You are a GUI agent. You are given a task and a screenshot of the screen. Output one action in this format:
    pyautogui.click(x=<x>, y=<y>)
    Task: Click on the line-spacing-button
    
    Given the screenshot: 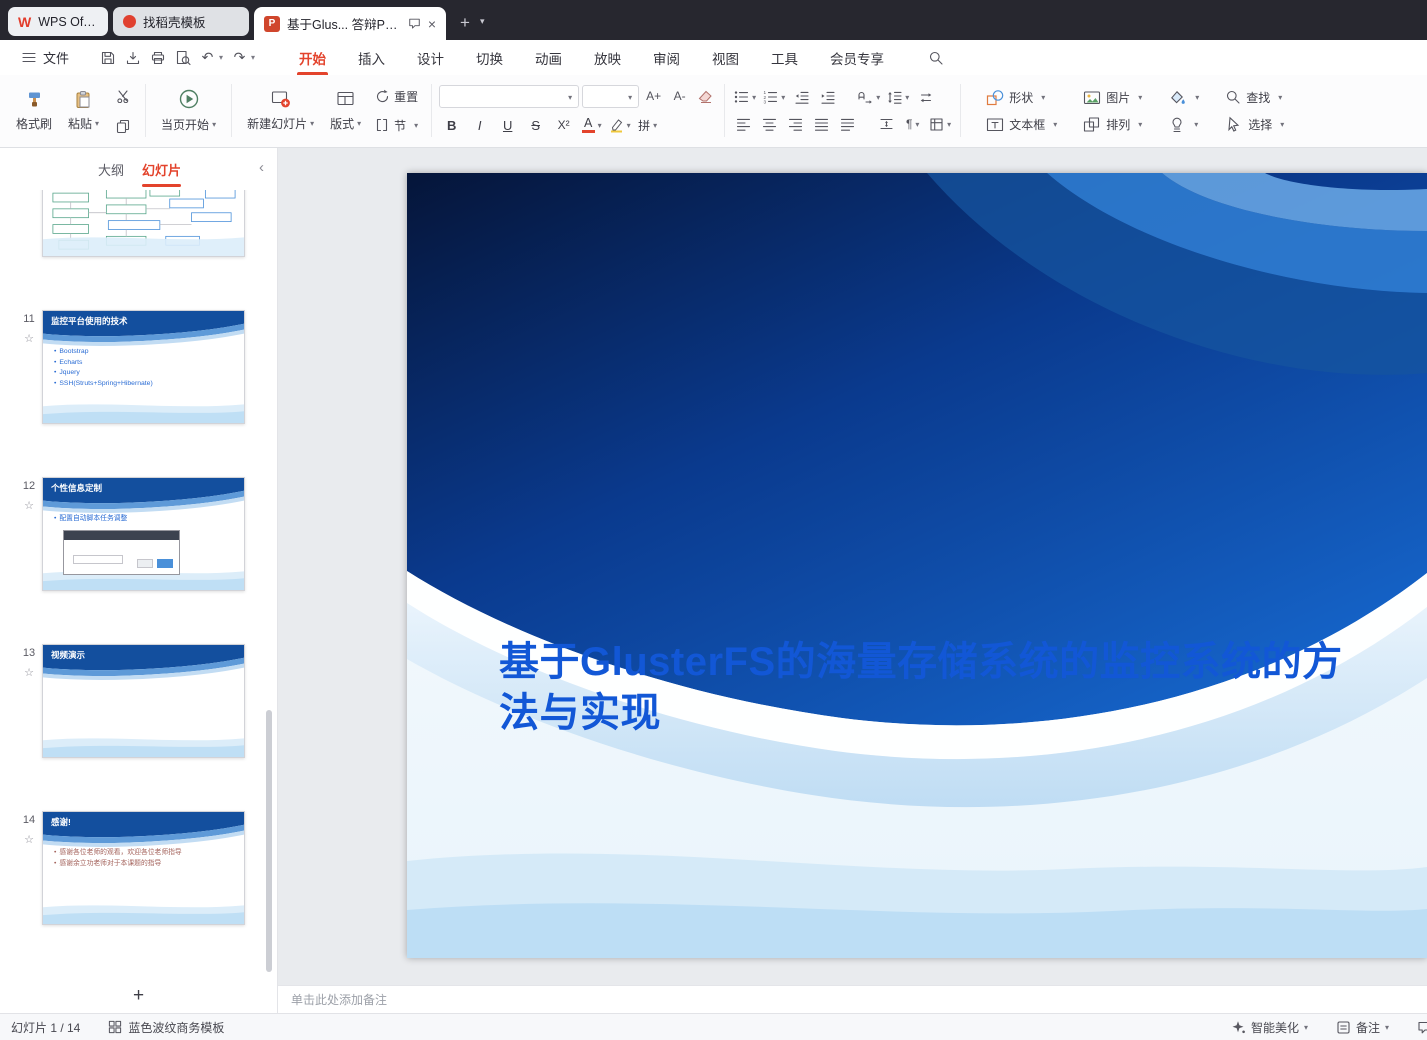 What is the action you would take?
    pyautogui.click(x=898, y=97)
    